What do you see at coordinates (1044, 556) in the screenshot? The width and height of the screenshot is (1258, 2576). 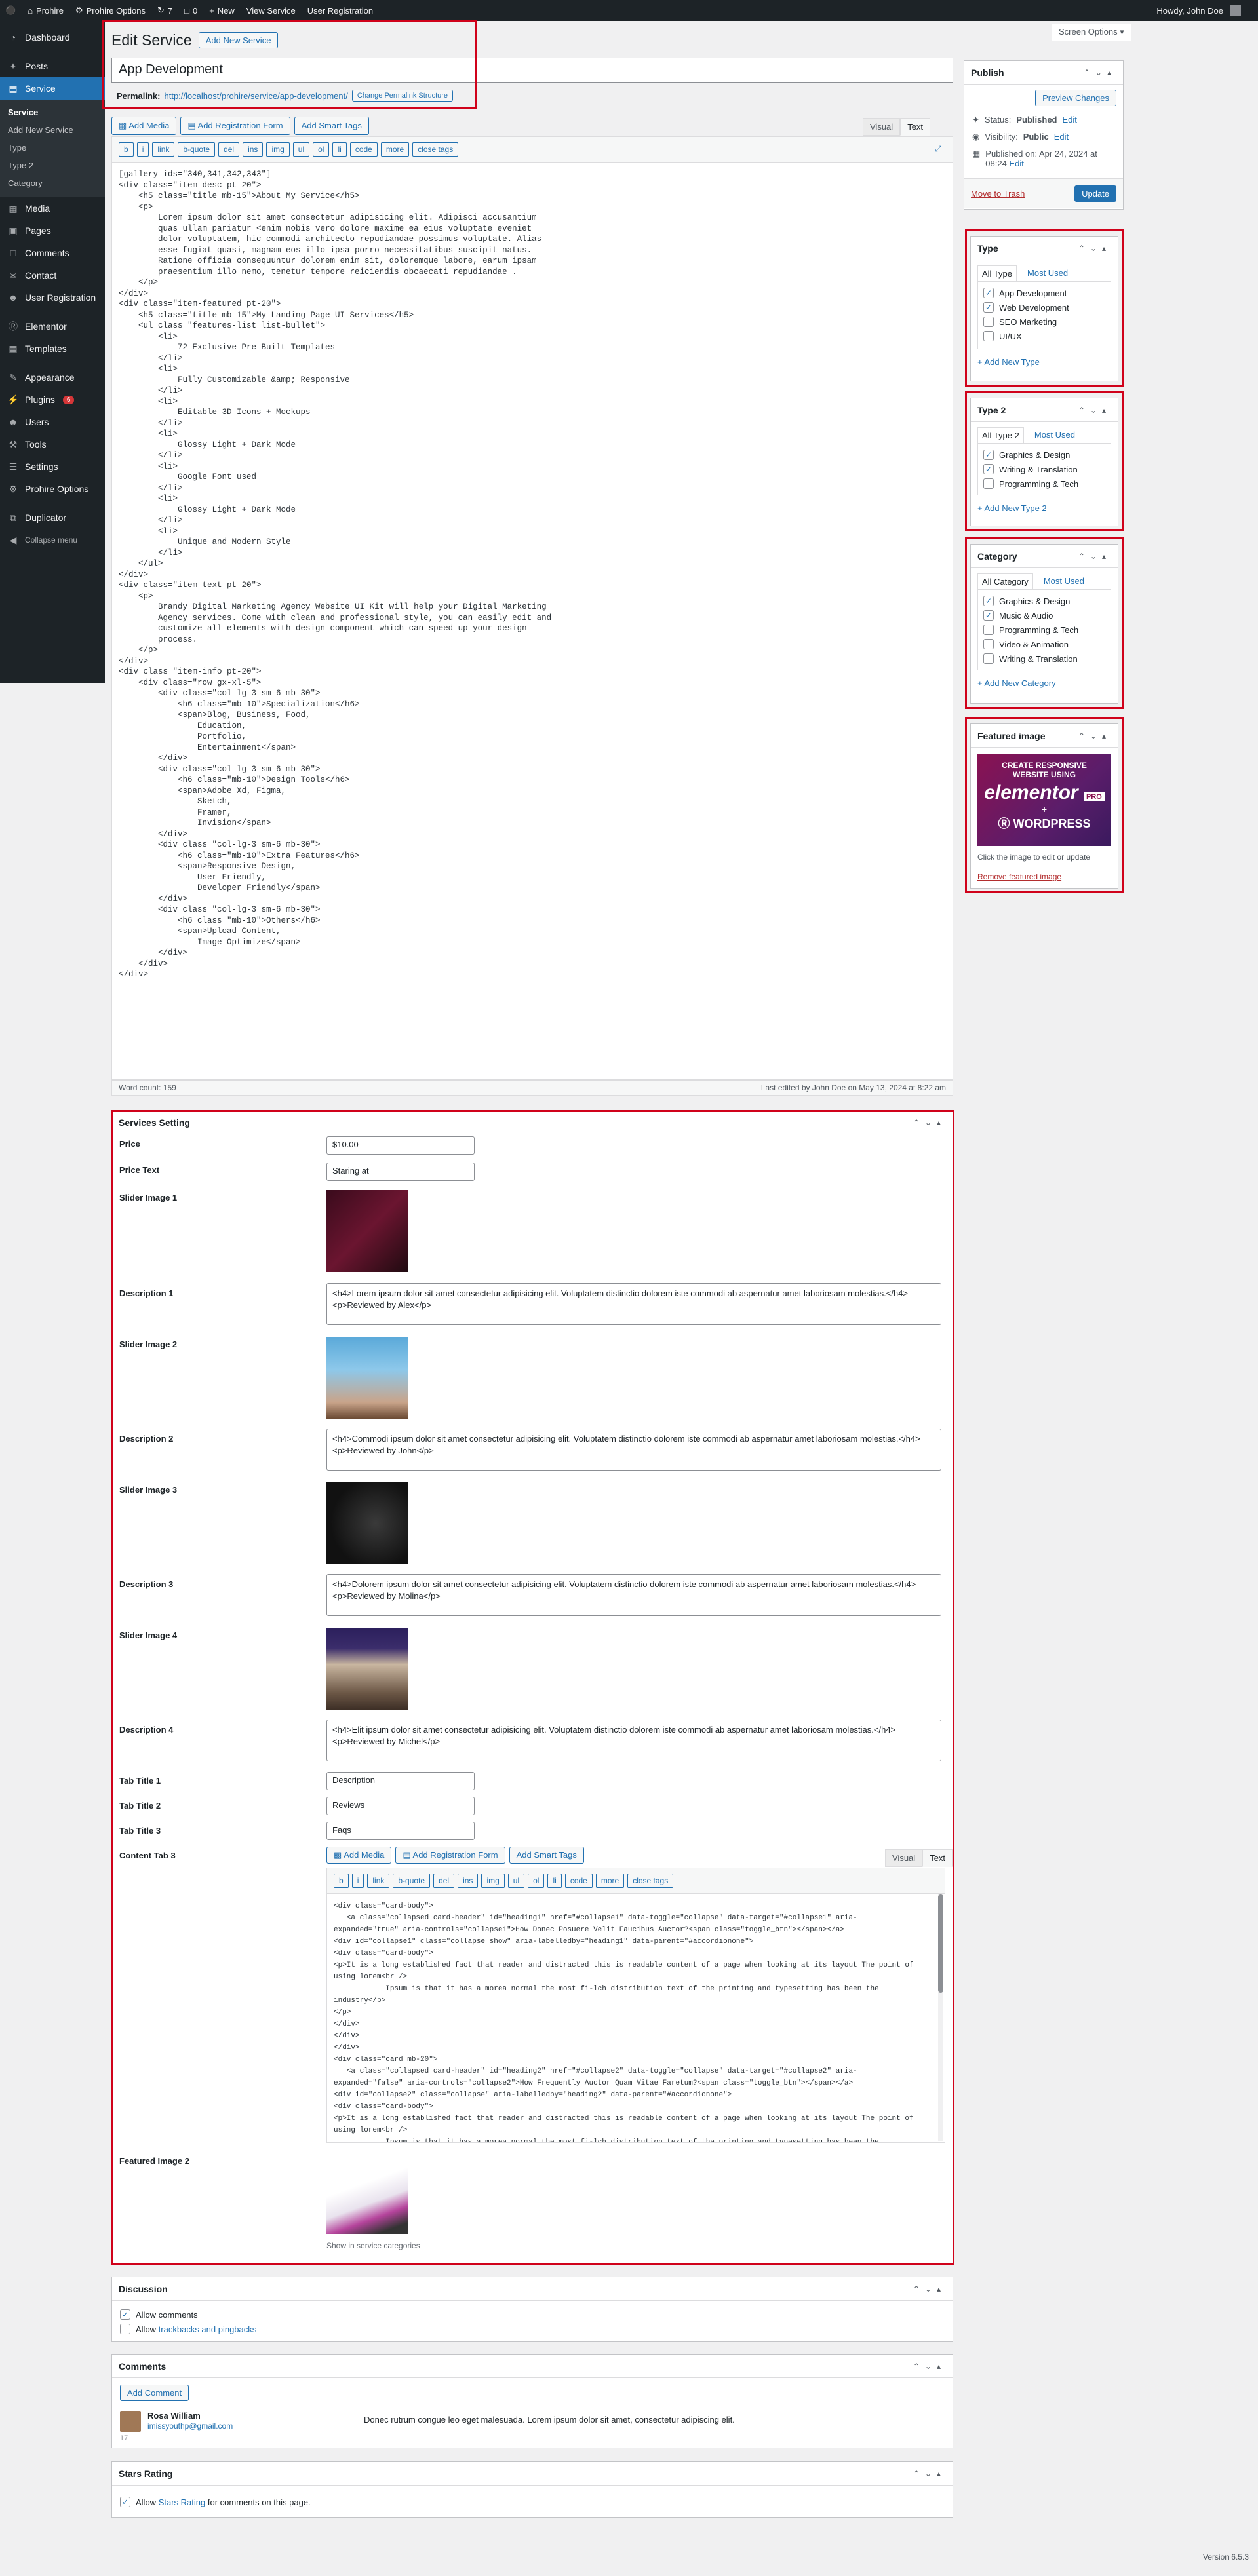 I see `category-box-header: Category ⌃⌄▴` at bounding box center [1044, 556].